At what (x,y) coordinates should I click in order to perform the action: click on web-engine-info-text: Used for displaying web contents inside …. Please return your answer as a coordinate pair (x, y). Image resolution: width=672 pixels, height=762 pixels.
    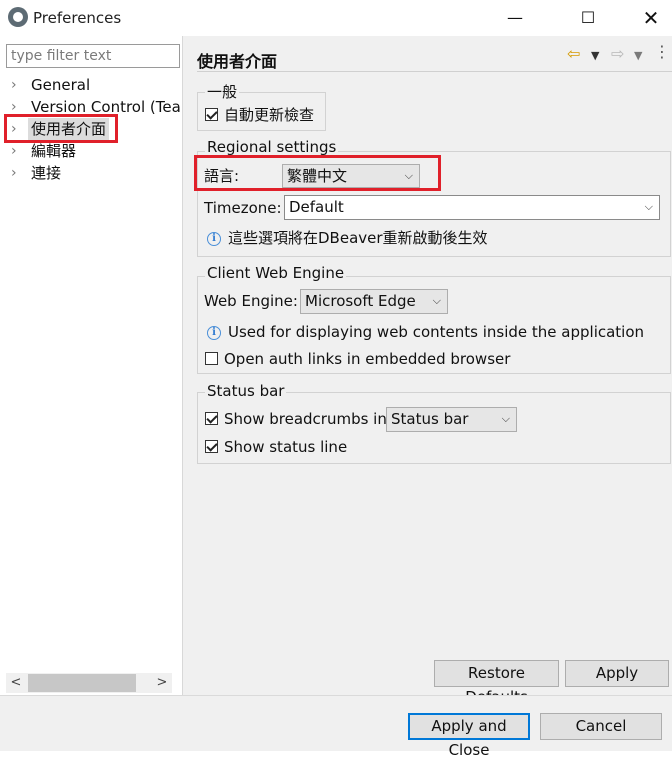
    Looking at the image, I should click on (436, 332).